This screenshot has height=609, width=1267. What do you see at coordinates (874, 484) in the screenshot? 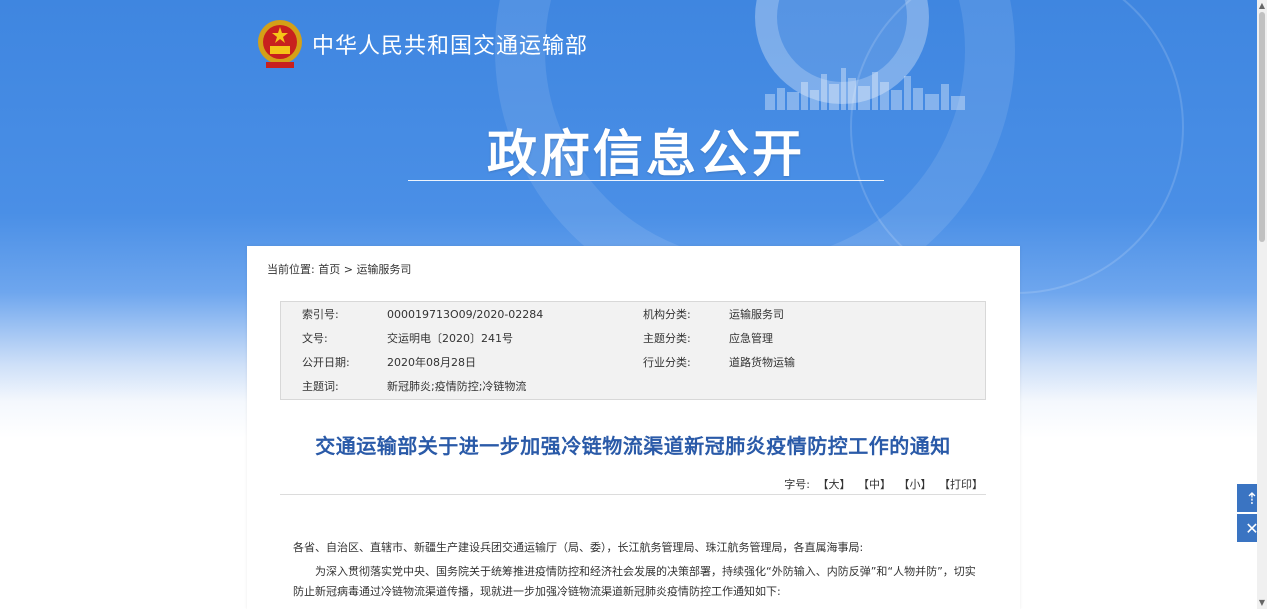
I see `font-medium-button: 【中】` at bounding box center [874, 484].